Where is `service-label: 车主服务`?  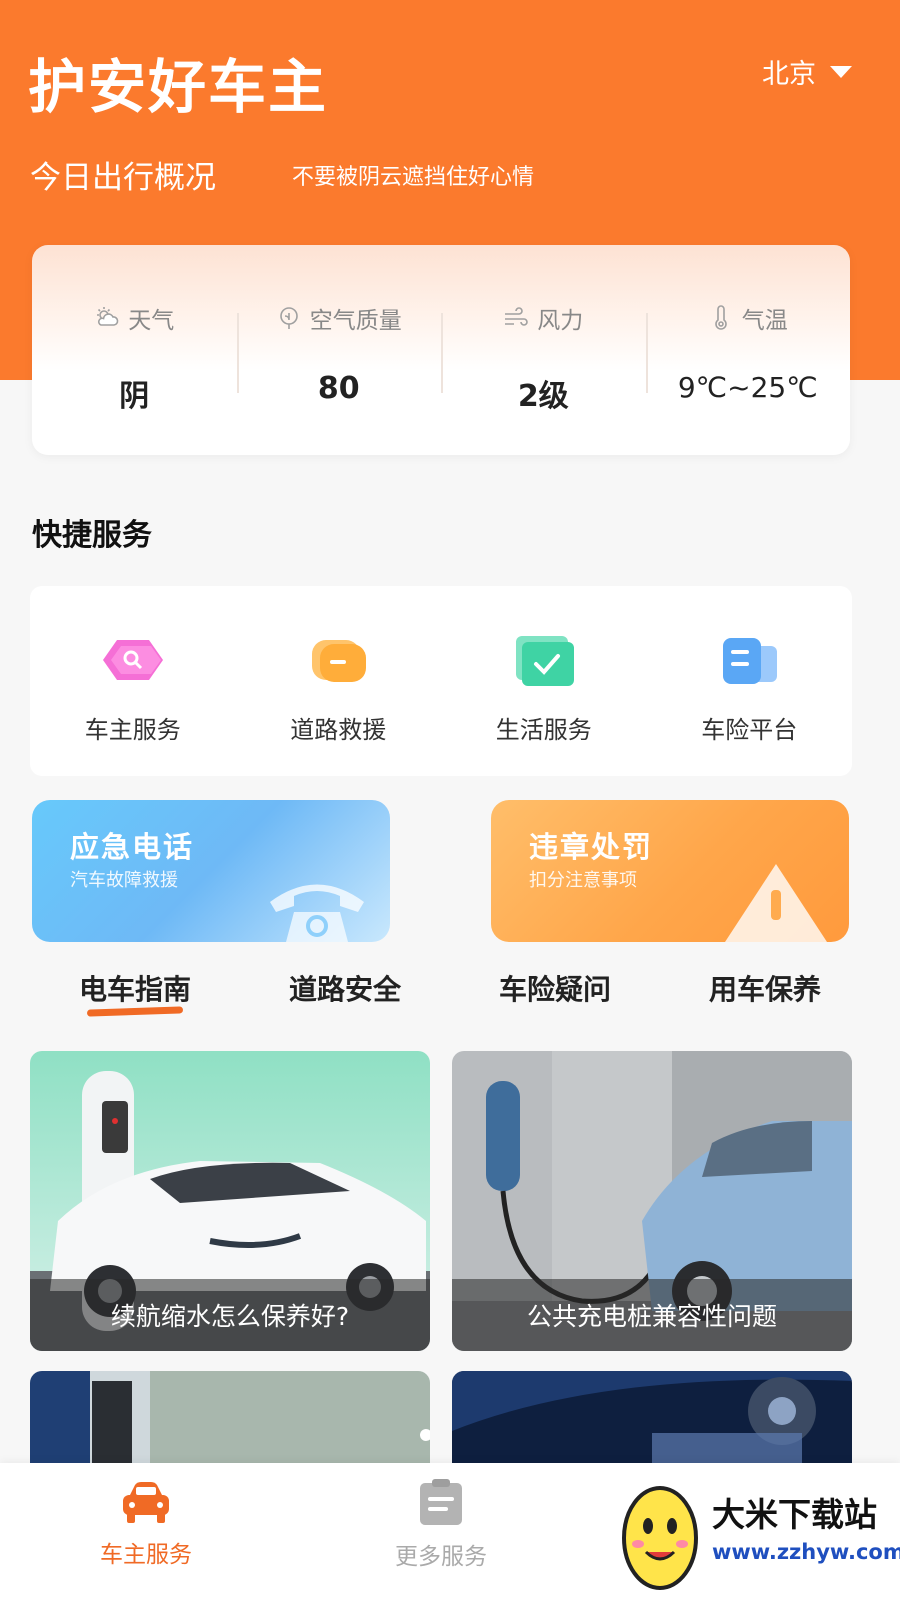 service-label: 车主服务 is located at coordinates (132, 730).